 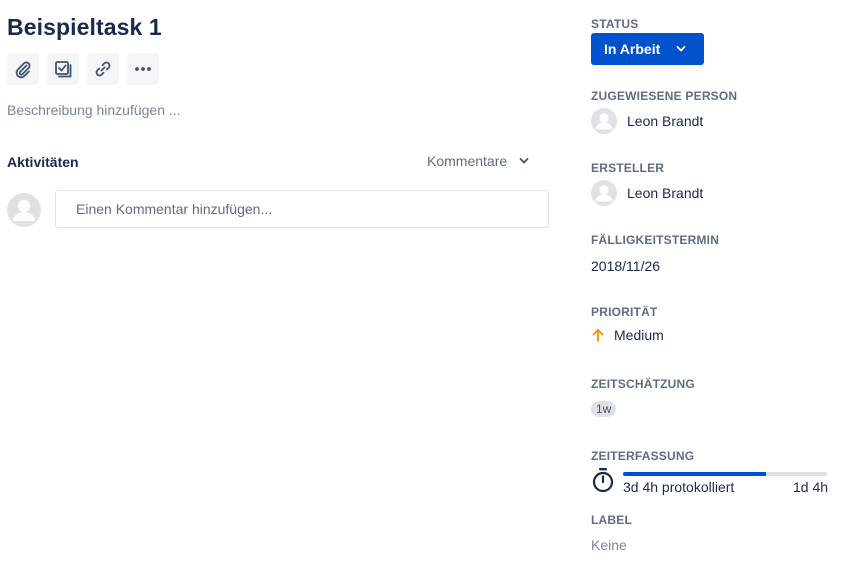 What do you see at coordinates (679, 487) in the screenshot?
I see `time-logged: 3d 4h protokolliert` at bounding box center [679, 487].